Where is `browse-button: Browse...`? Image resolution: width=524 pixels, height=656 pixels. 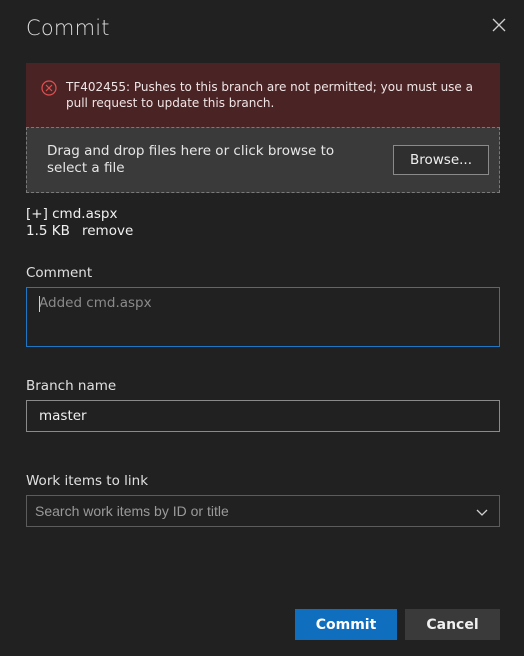
browse-button: Browse... is located at coordinates (441, 160).